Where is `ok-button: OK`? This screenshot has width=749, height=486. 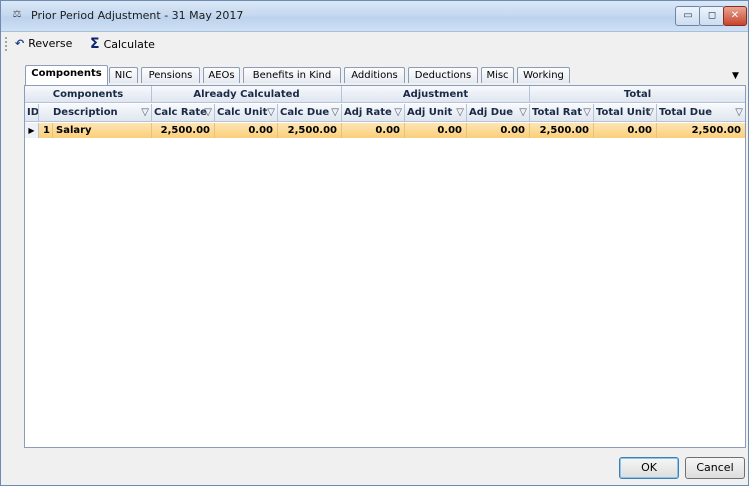 ok-button: OK is located at coordinates (649, 468).